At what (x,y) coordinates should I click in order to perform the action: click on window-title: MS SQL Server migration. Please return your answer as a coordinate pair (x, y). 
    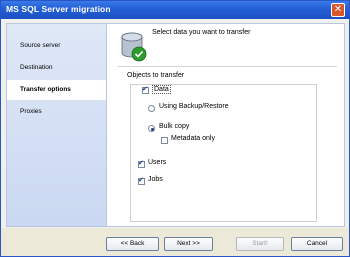
    Looking at the image, I should click on (58, 9).